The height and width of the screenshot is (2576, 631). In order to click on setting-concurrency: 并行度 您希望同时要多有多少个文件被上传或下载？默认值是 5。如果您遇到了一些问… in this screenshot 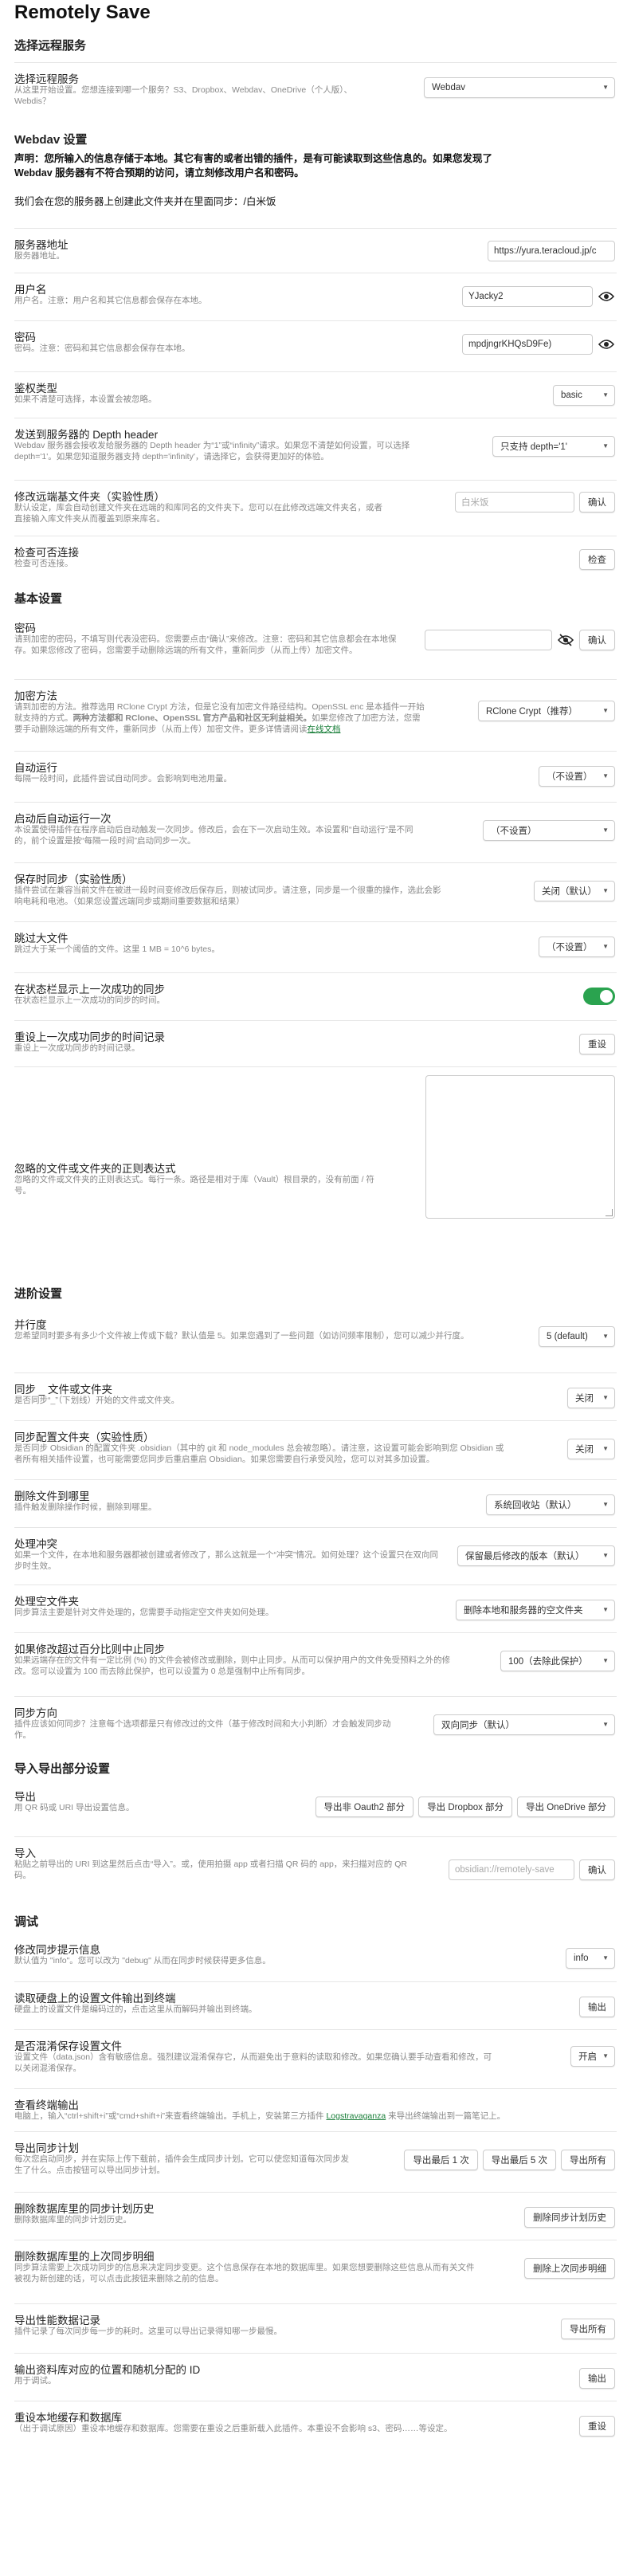, I will do `click(315, 1340)`.